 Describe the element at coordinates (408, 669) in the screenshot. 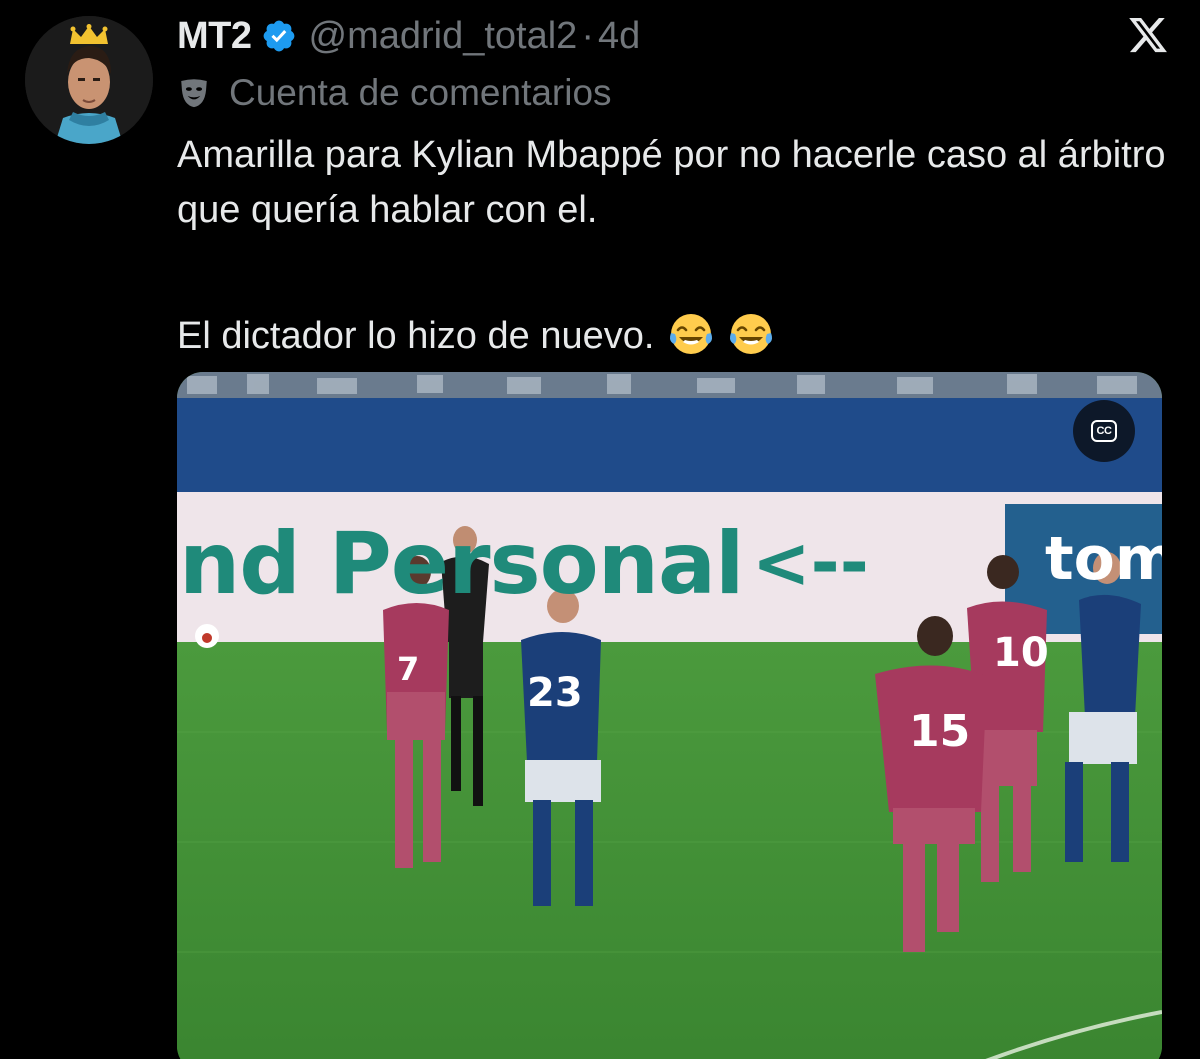

I see `jersey-number: 7` at that location.